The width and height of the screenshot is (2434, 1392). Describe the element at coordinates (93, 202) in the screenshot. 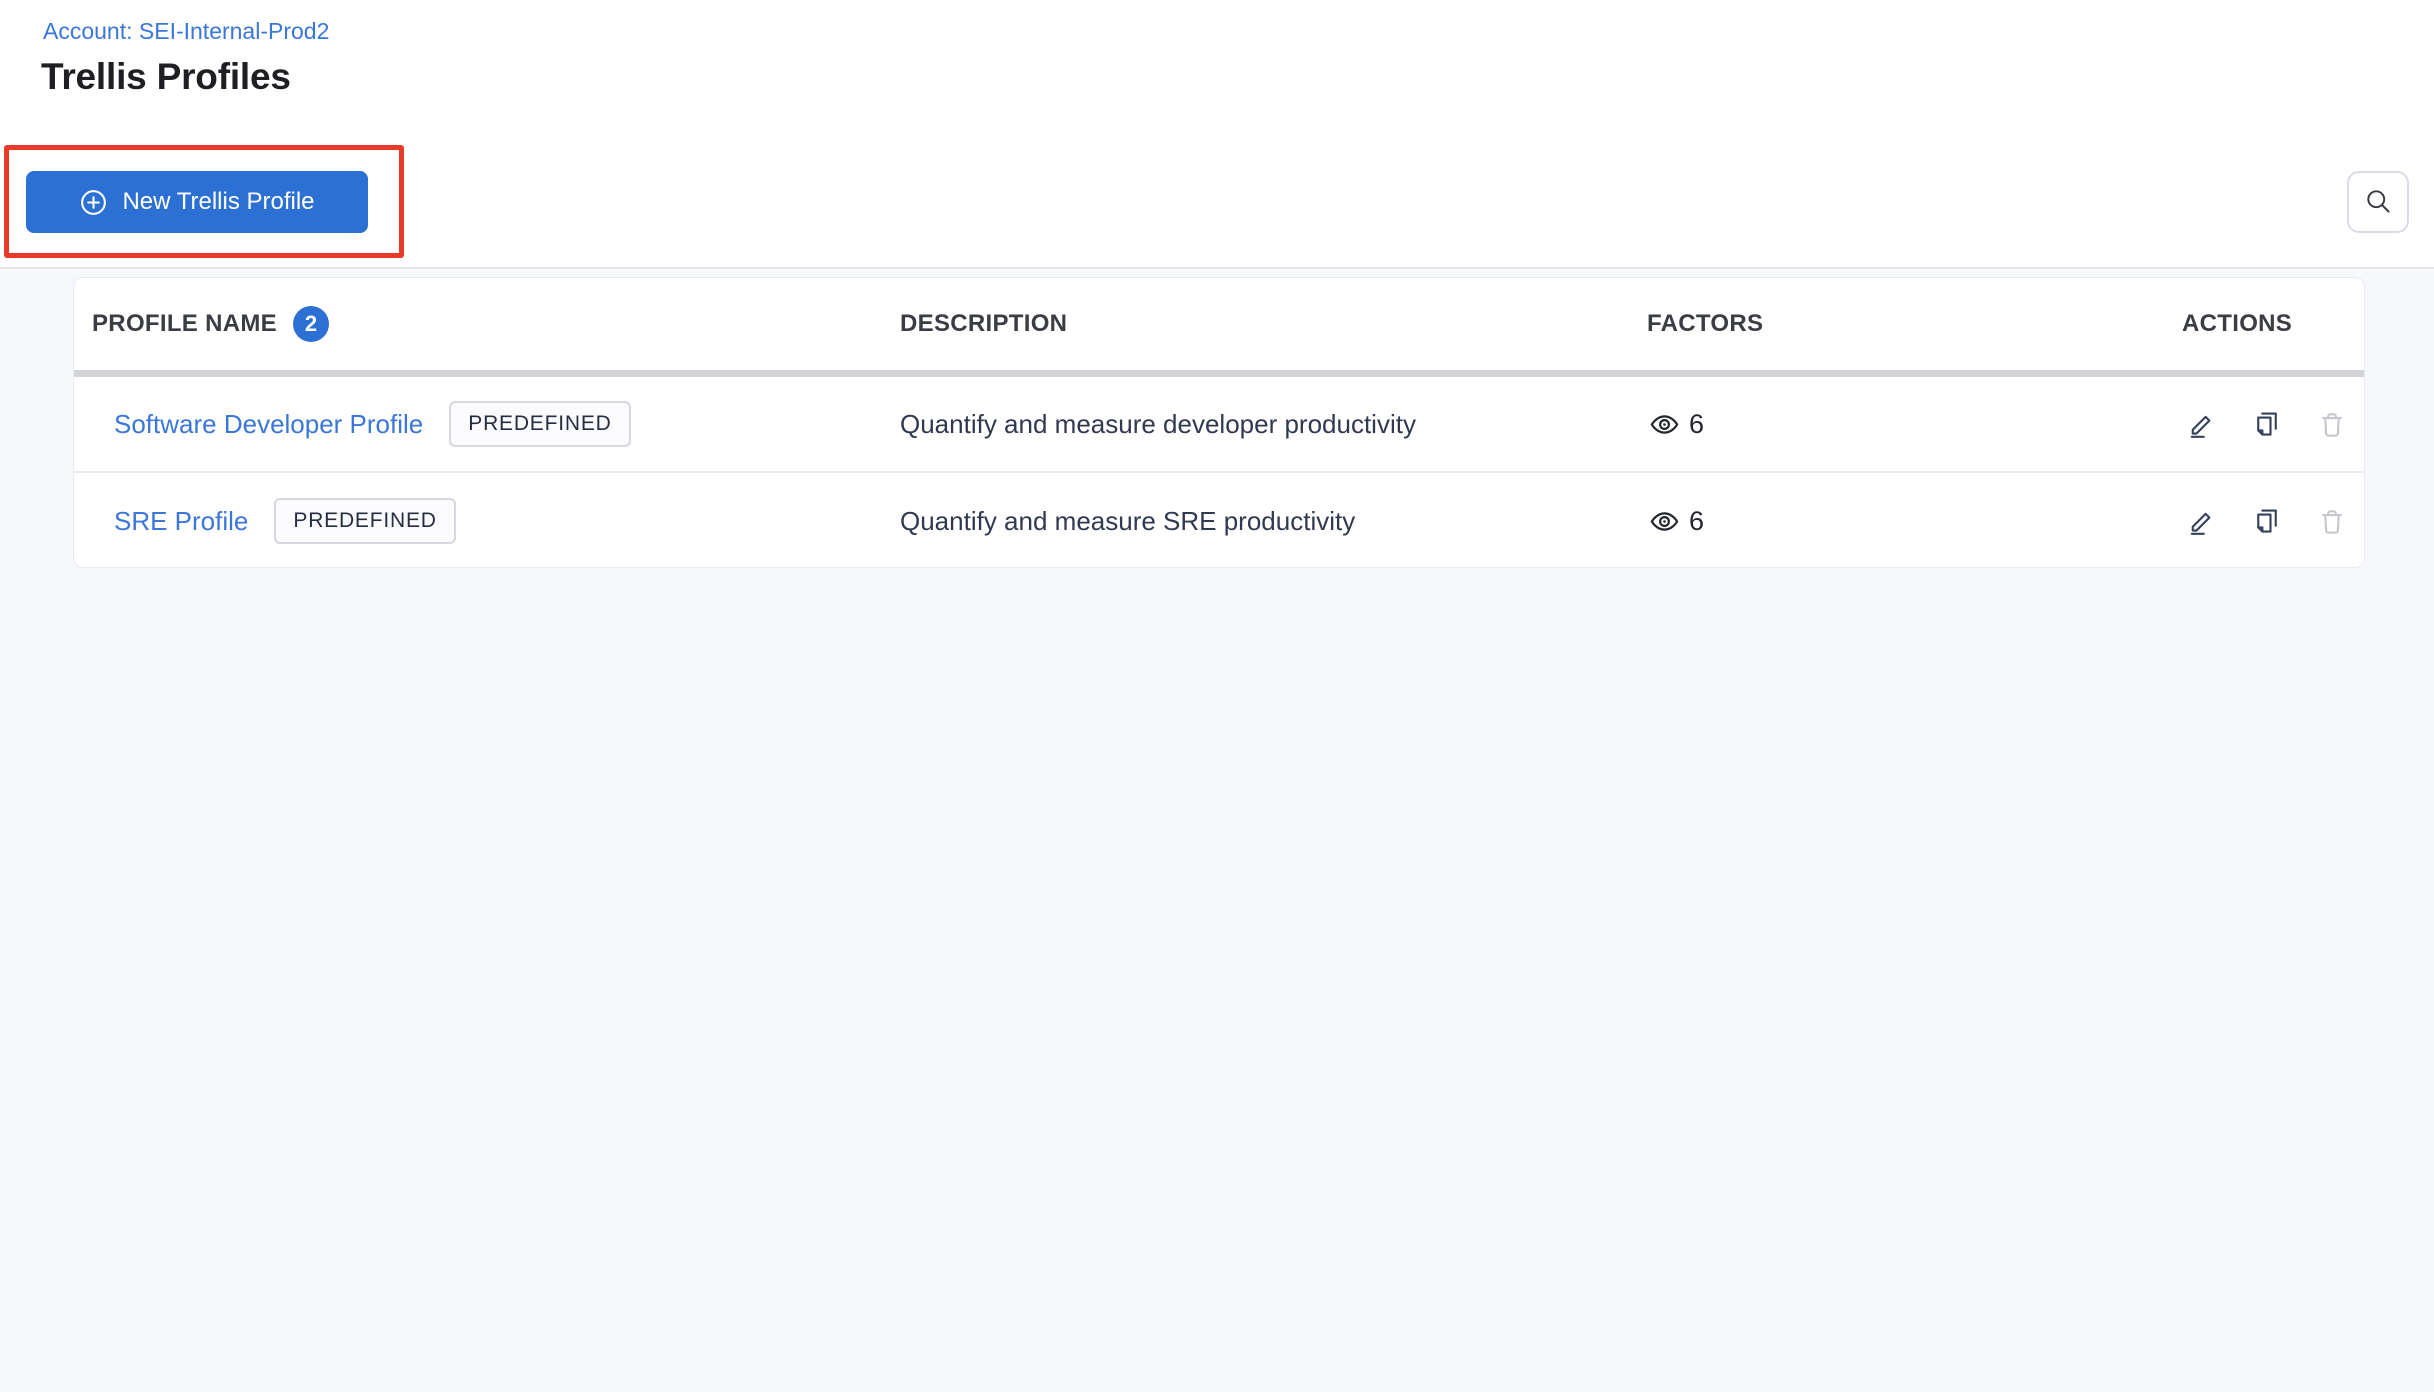

I see `plus-circle-icon` at that location.